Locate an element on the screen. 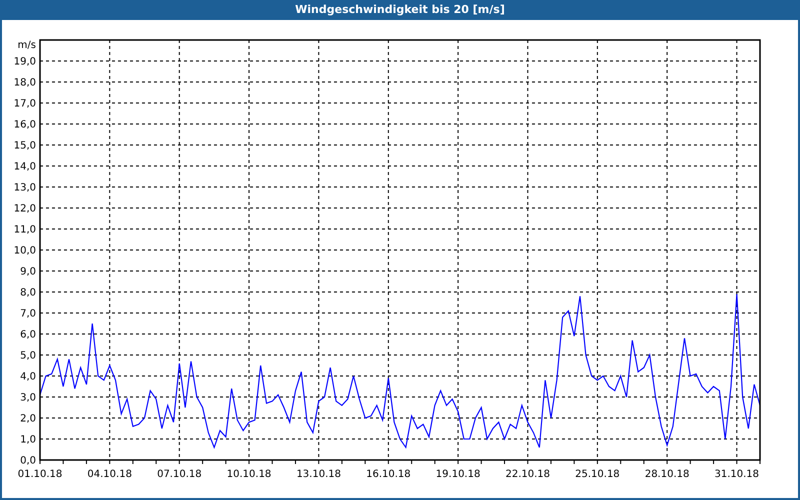 The image size is (800, 500). y-tick-label: 17,0 is located at coordinates (25, 104).